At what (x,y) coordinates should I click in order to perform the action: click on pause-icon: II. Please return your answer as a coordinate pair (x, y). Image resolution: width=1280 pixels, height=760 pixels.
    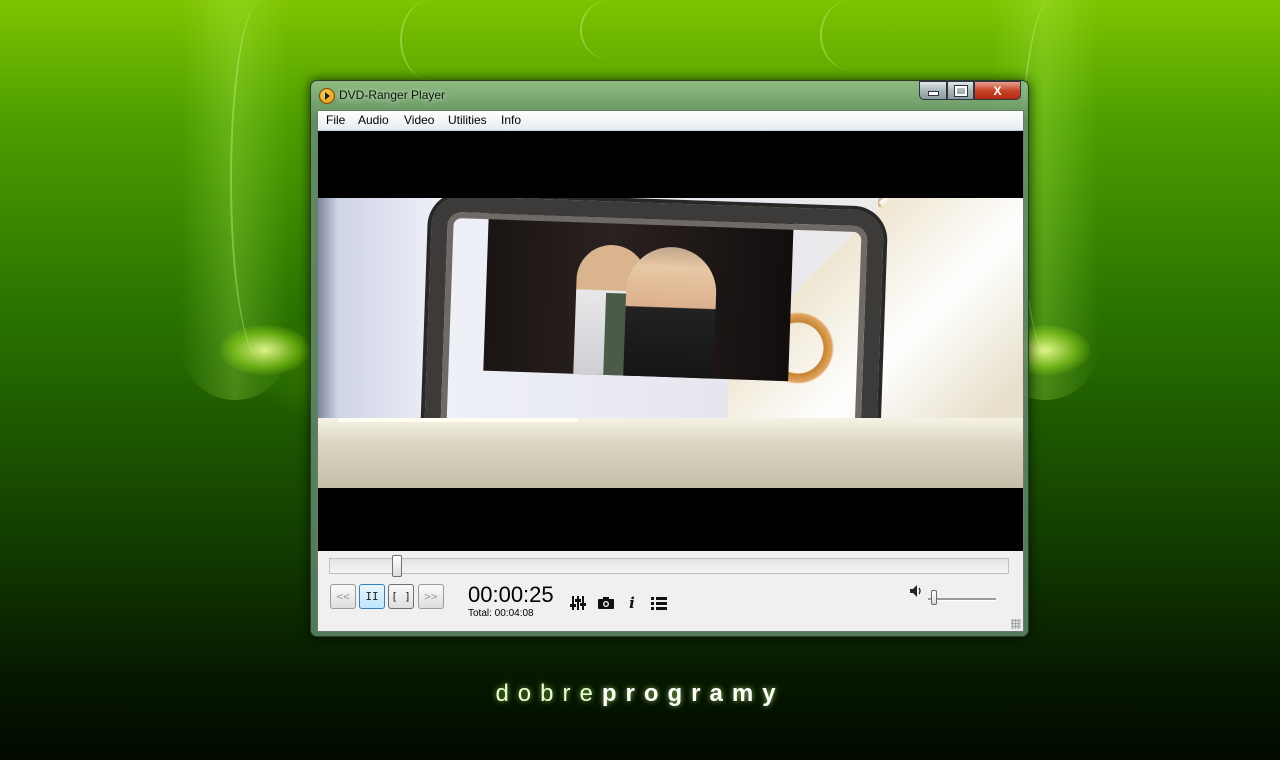
    Looking at the image, I should click on (372, 596).